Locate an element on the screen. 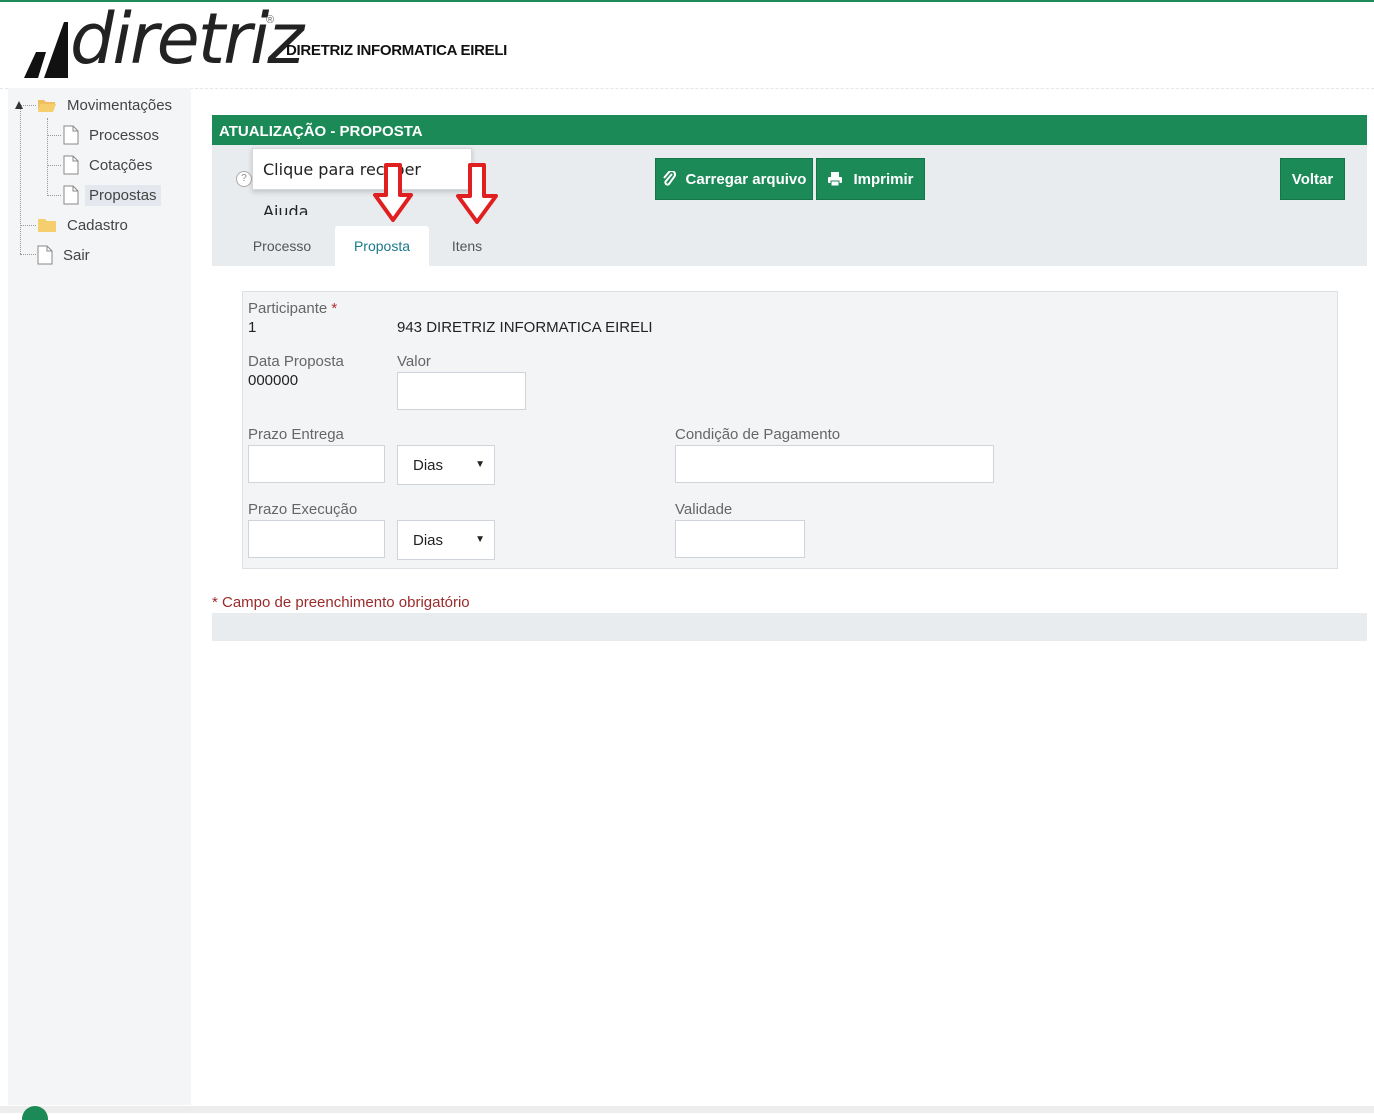 Image resolution: width=1374 pixels, height=1120 pixels. sidebar-item-movimentacoes: Movimentações is located at coordinates (106, 105).